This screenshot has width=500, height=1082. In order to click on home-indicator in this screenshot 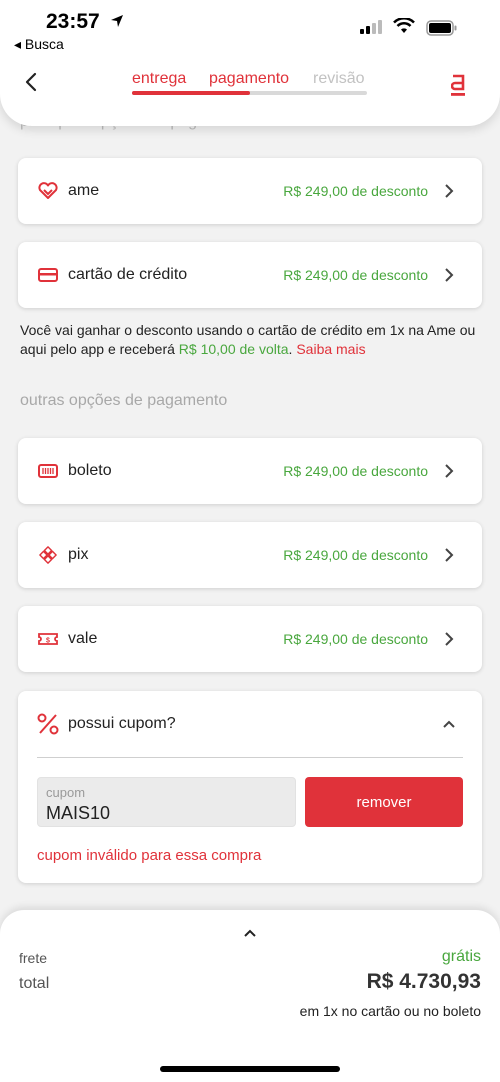, I will do `click(250, 1069)`.